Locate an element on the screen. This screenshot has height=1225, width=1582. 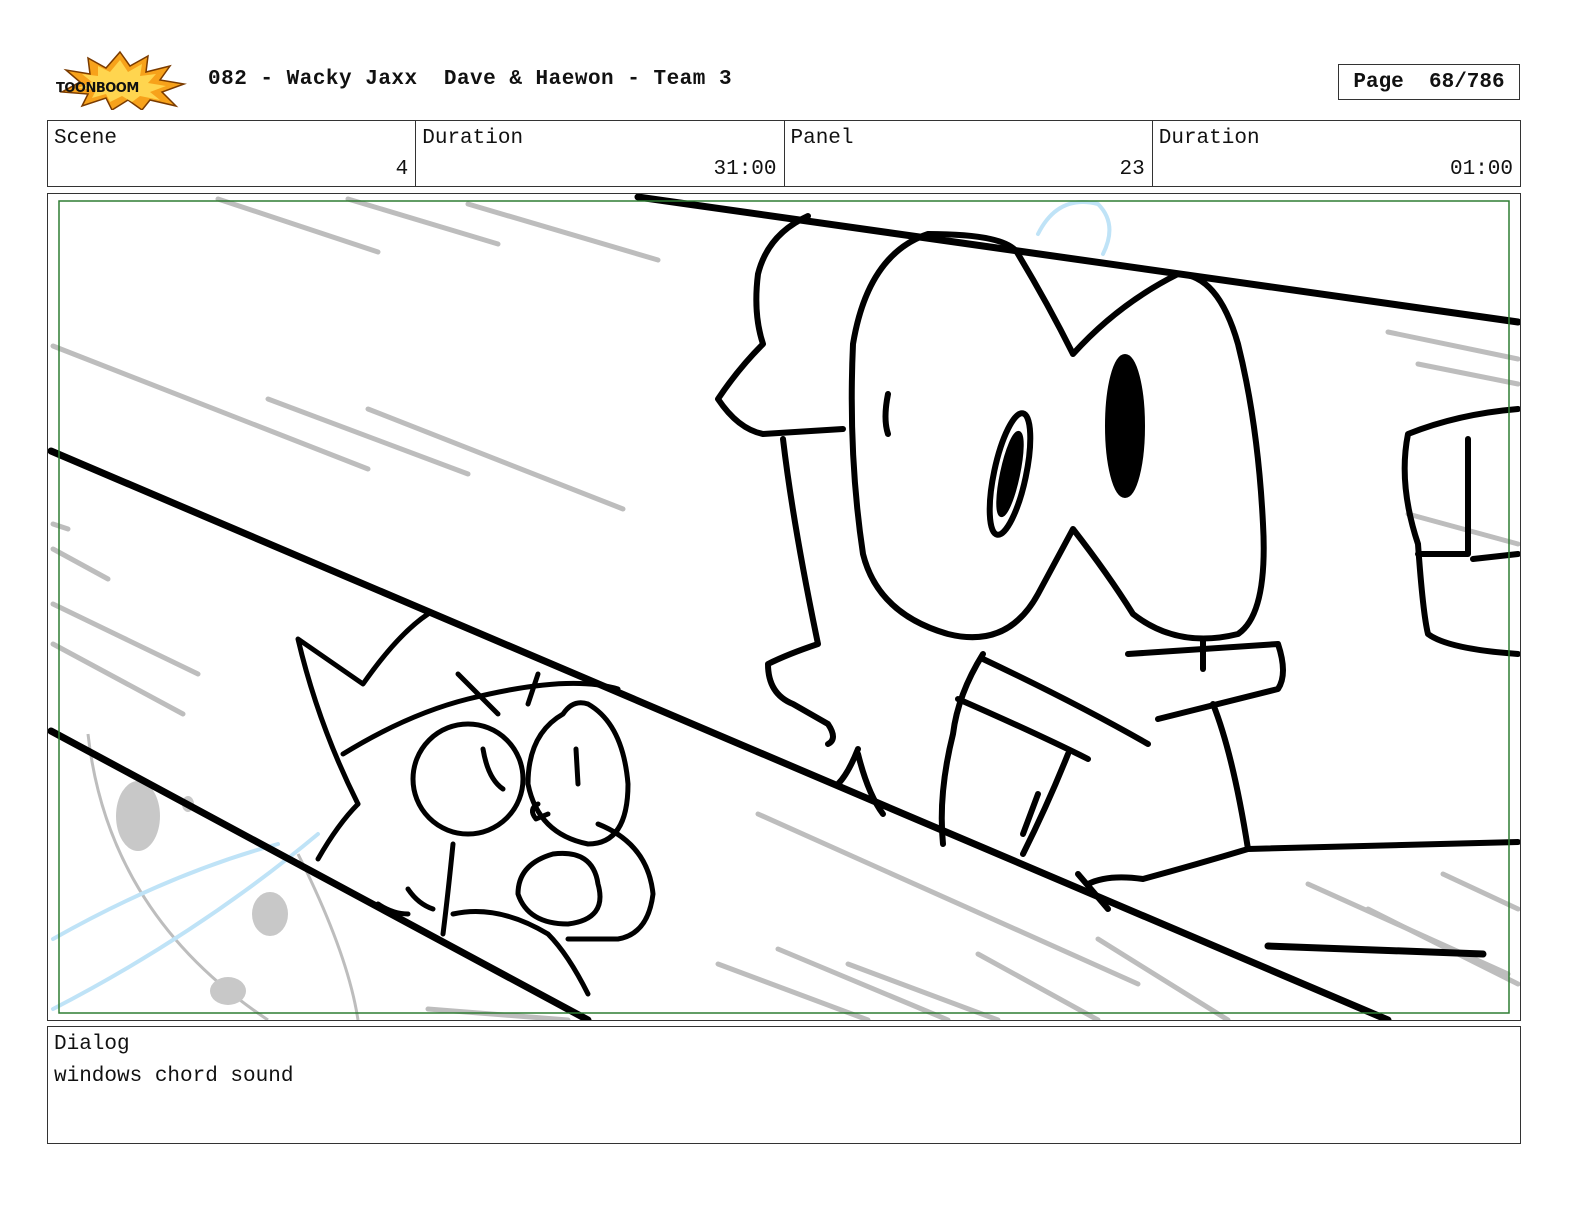
panel-label: Panel is located at coordinates (822, 138).